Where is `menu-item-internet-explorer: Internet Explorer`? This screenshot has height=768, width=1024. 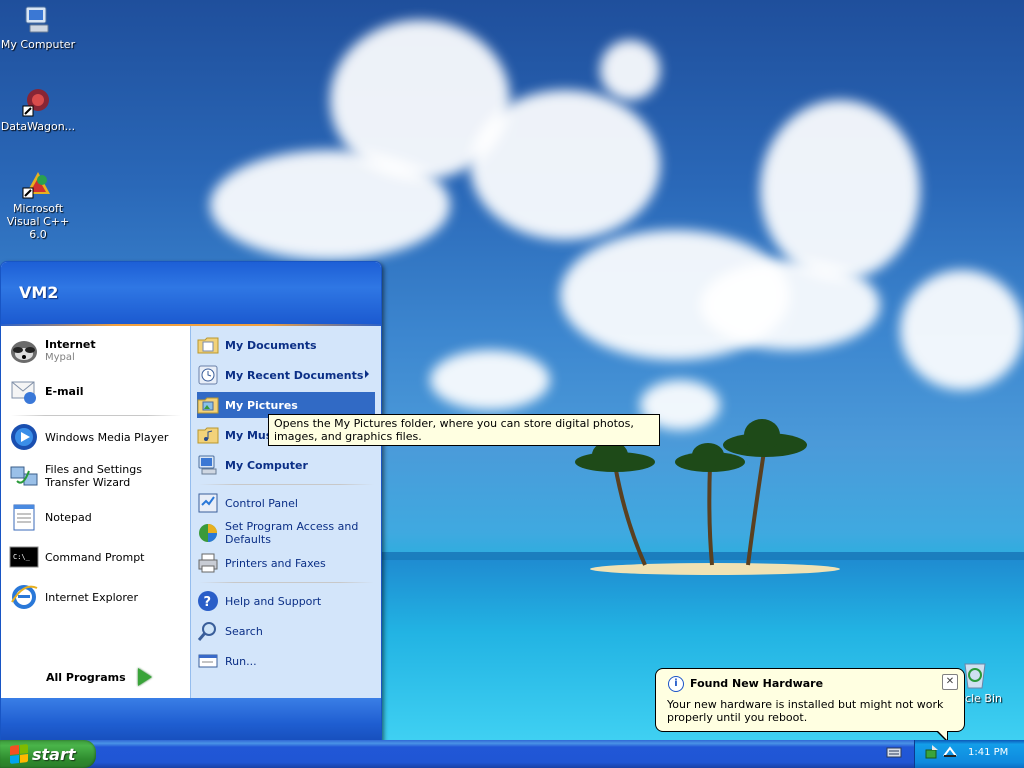 menu-item-internet-explorer: Internet Explorer is located at coordinates (96, 597).